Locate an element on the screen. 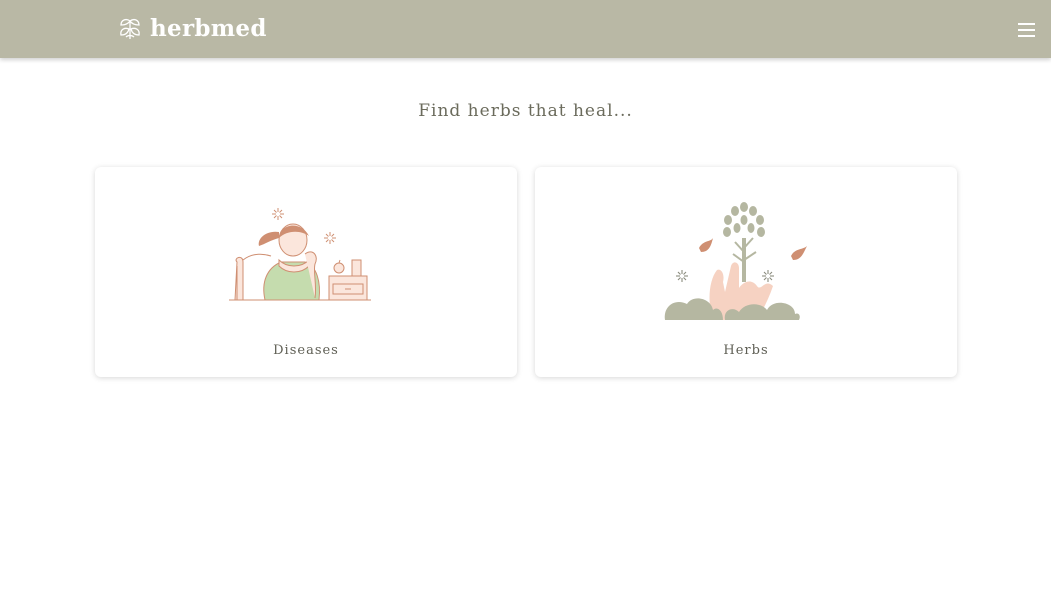 This screenshot has width=1051, height=592. sick-woman-illustration is located at coordinates (300, 254).